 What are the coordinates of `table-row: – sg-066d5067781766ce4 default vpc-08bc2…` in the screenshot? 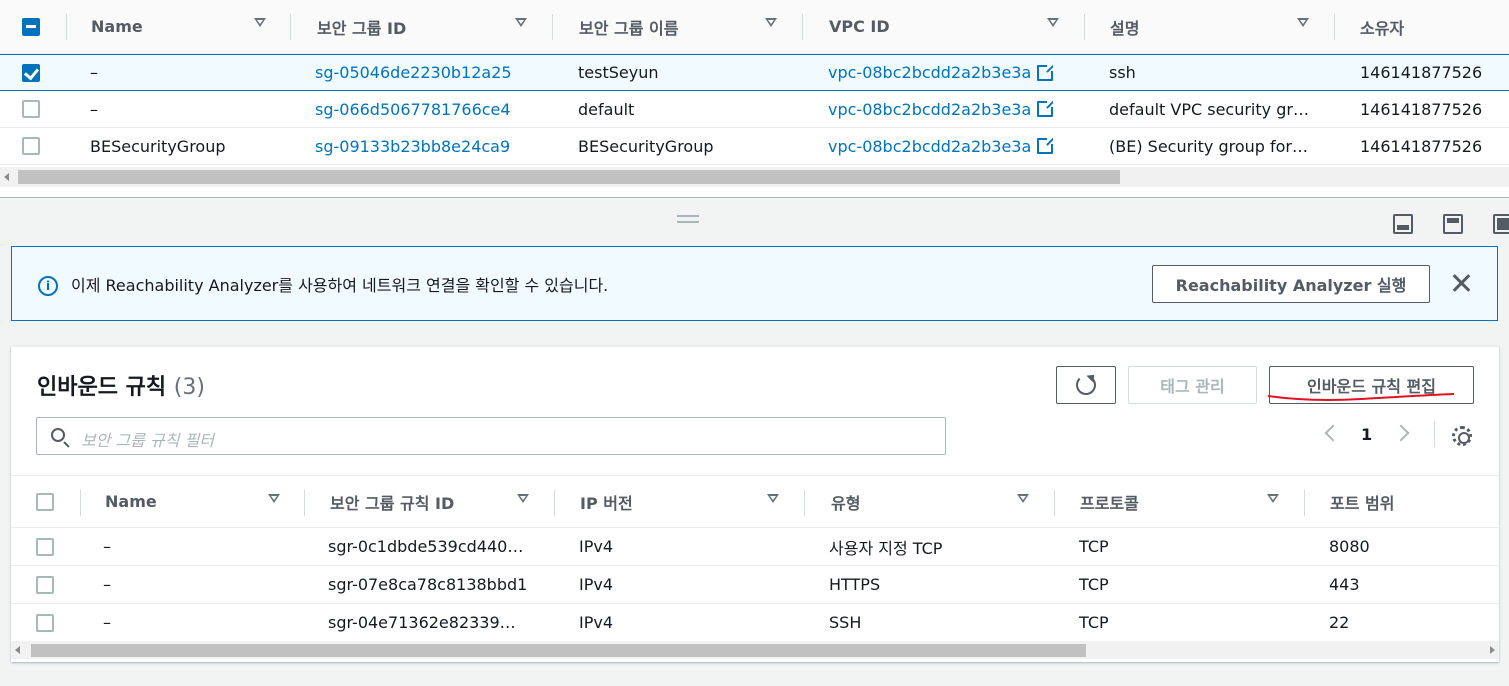 It's located at (754, 109).